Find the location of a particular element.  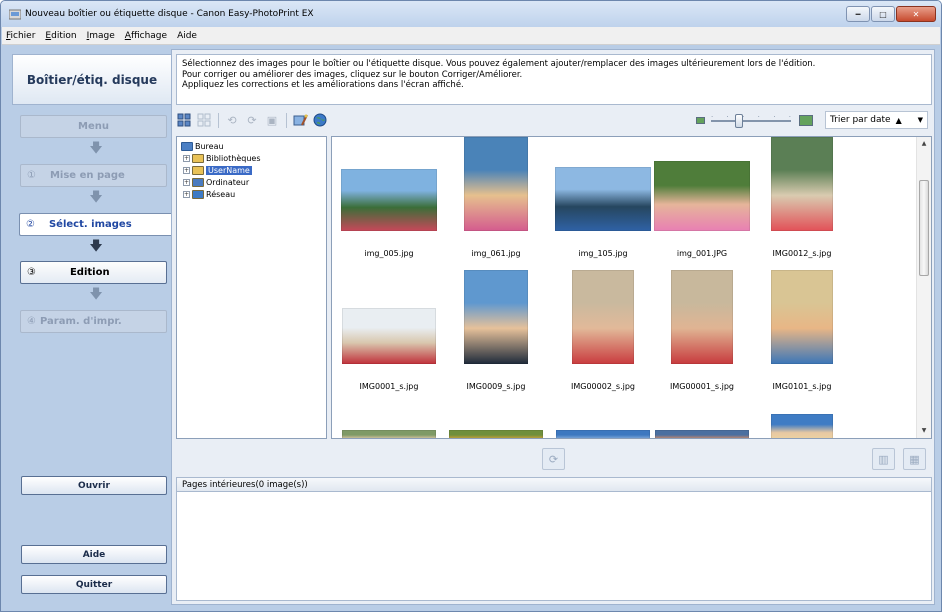

maximize-button: □ is located at coordinates (883, 14).